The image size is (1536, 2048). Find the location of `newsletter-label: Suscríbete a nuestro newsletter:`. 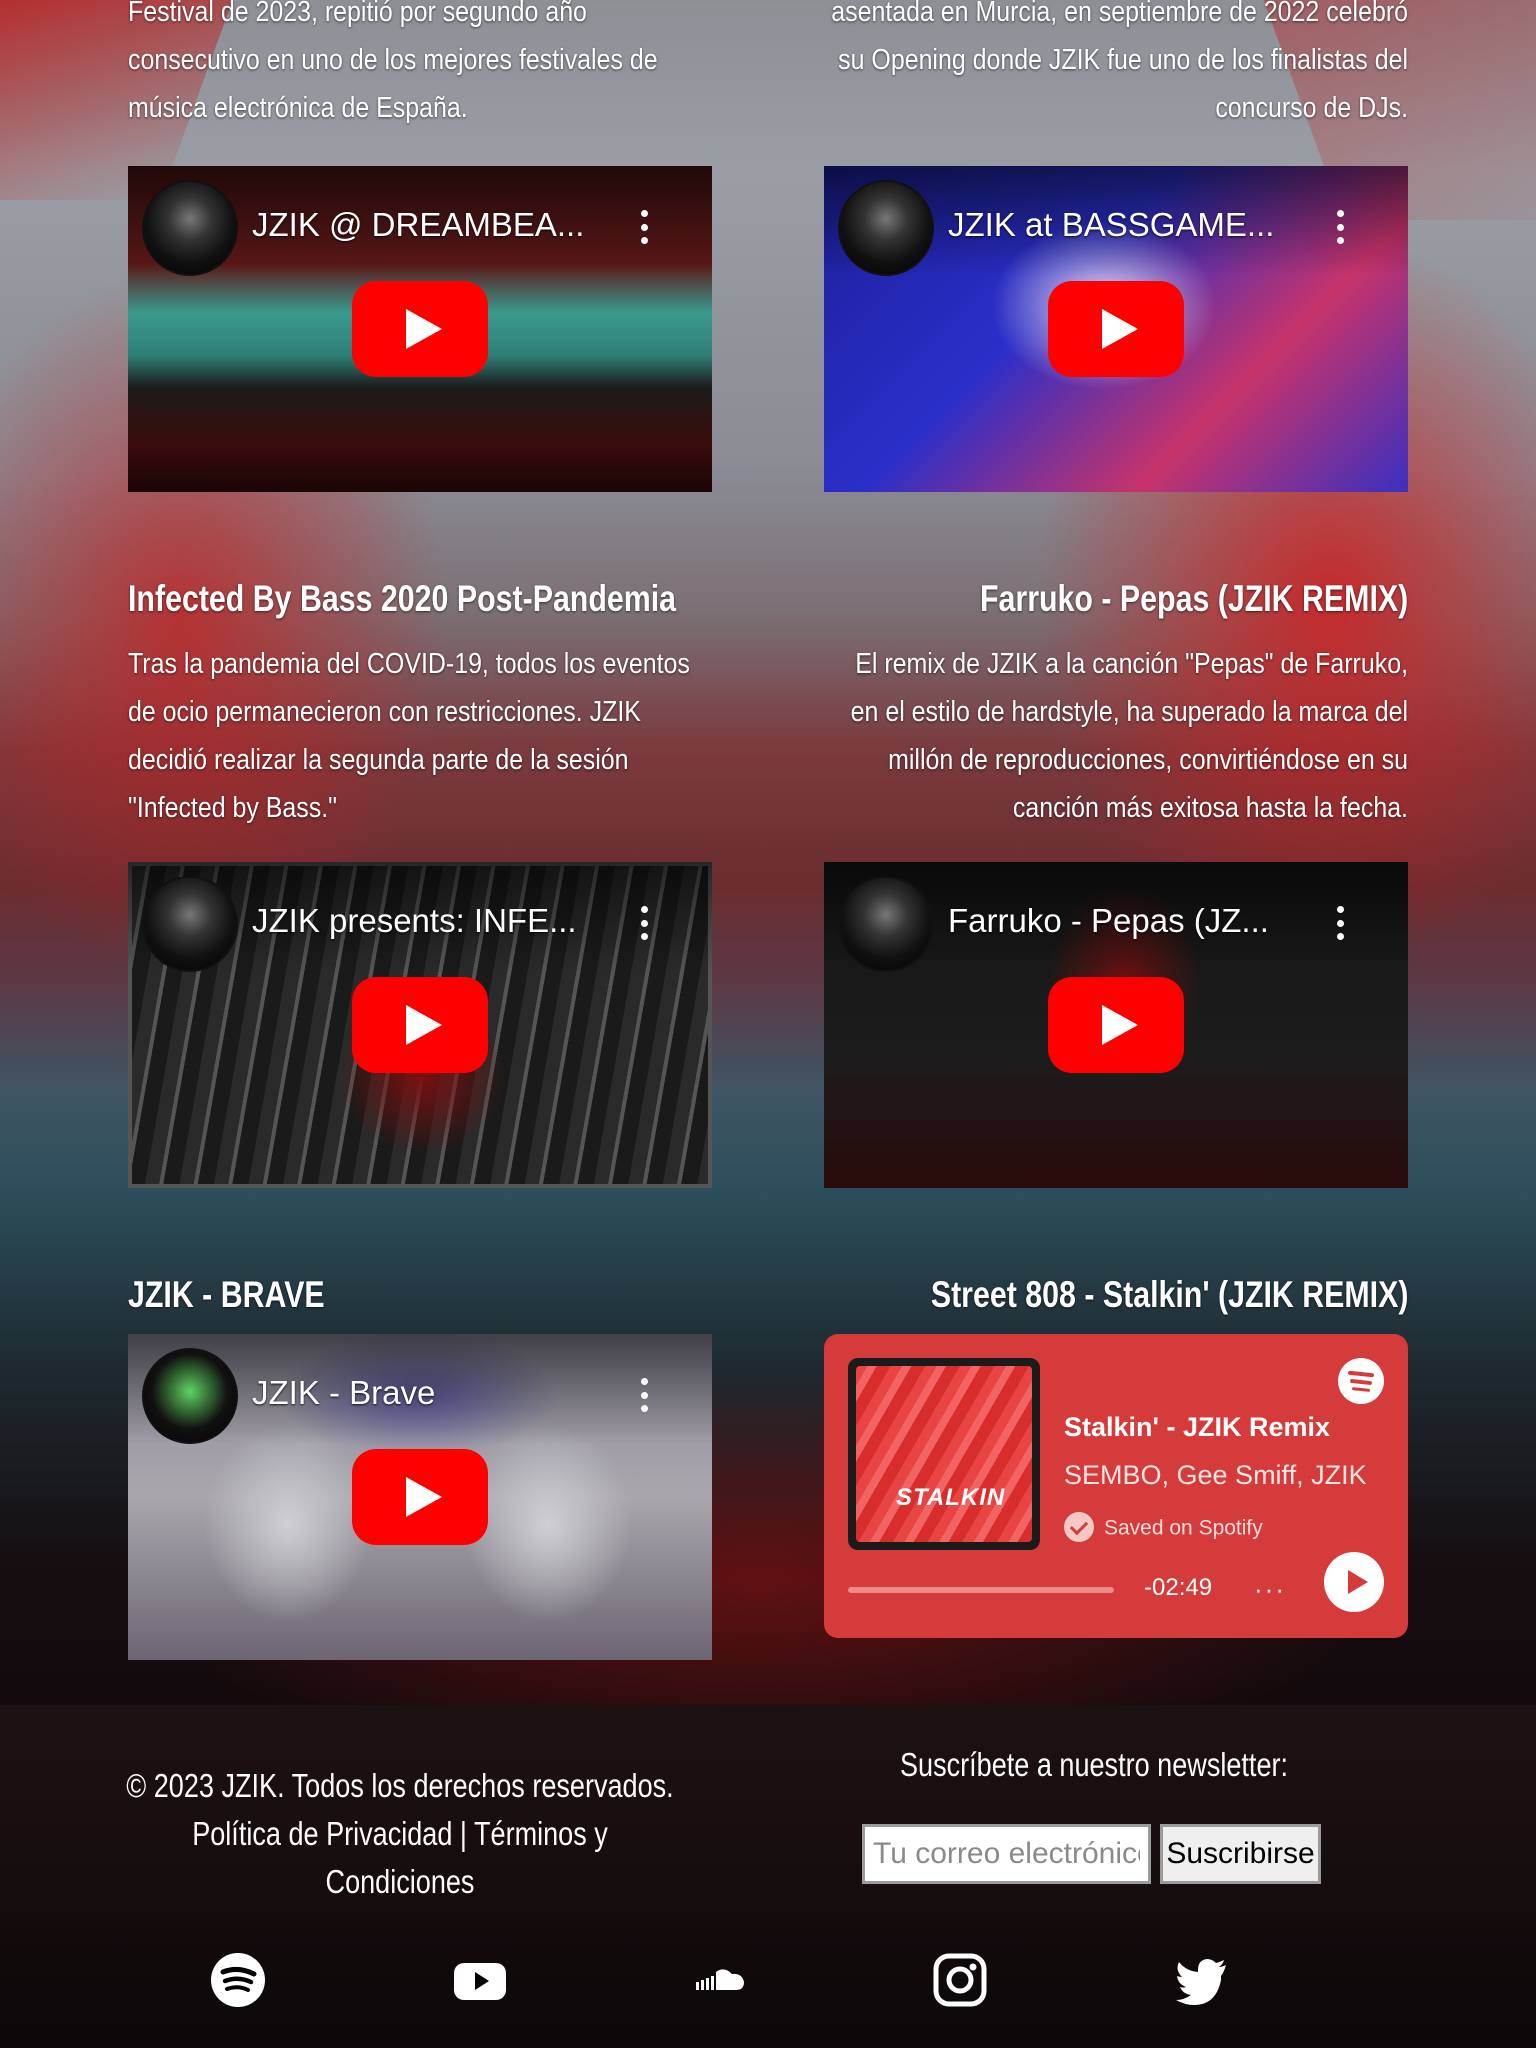

newsletter-label: Suscríbete a nuestro newsletter: is located at coordinates (1094, 1764).